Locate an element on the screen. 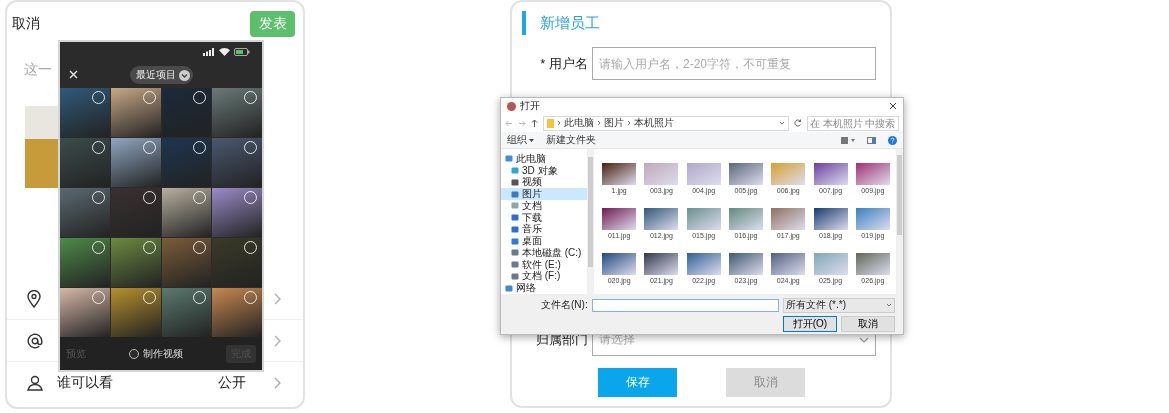  close-icon is located at coordinates (893, 106).